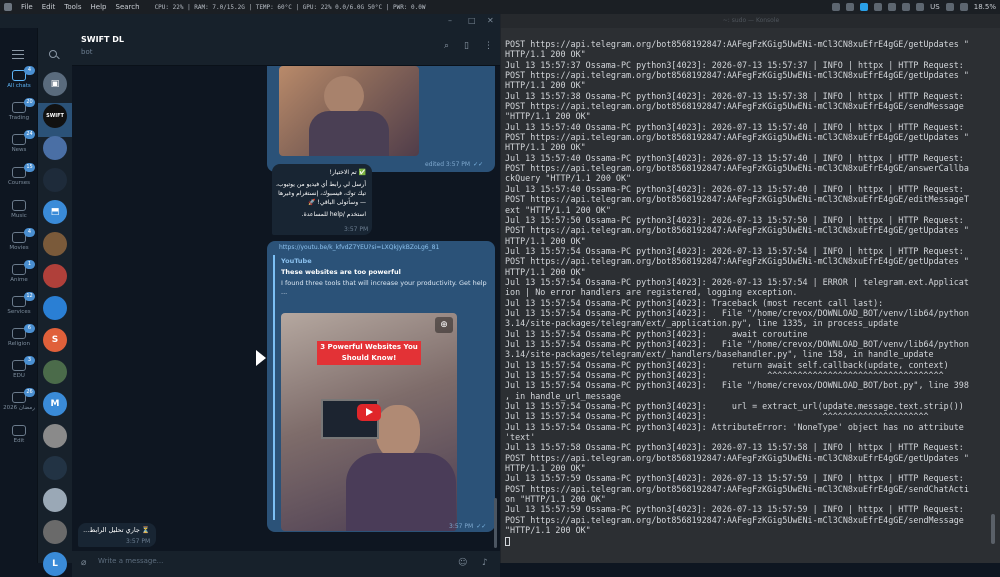  Describe the element at coordinates (468, 46) in the screenshot. I see `sidebar-toggle-icon: ▯` at that location.